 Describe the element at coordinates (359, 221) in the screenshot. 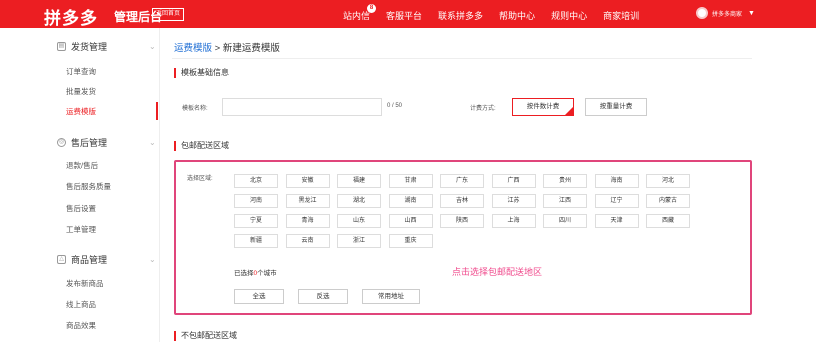

I see `province-option: 山东` at that location.